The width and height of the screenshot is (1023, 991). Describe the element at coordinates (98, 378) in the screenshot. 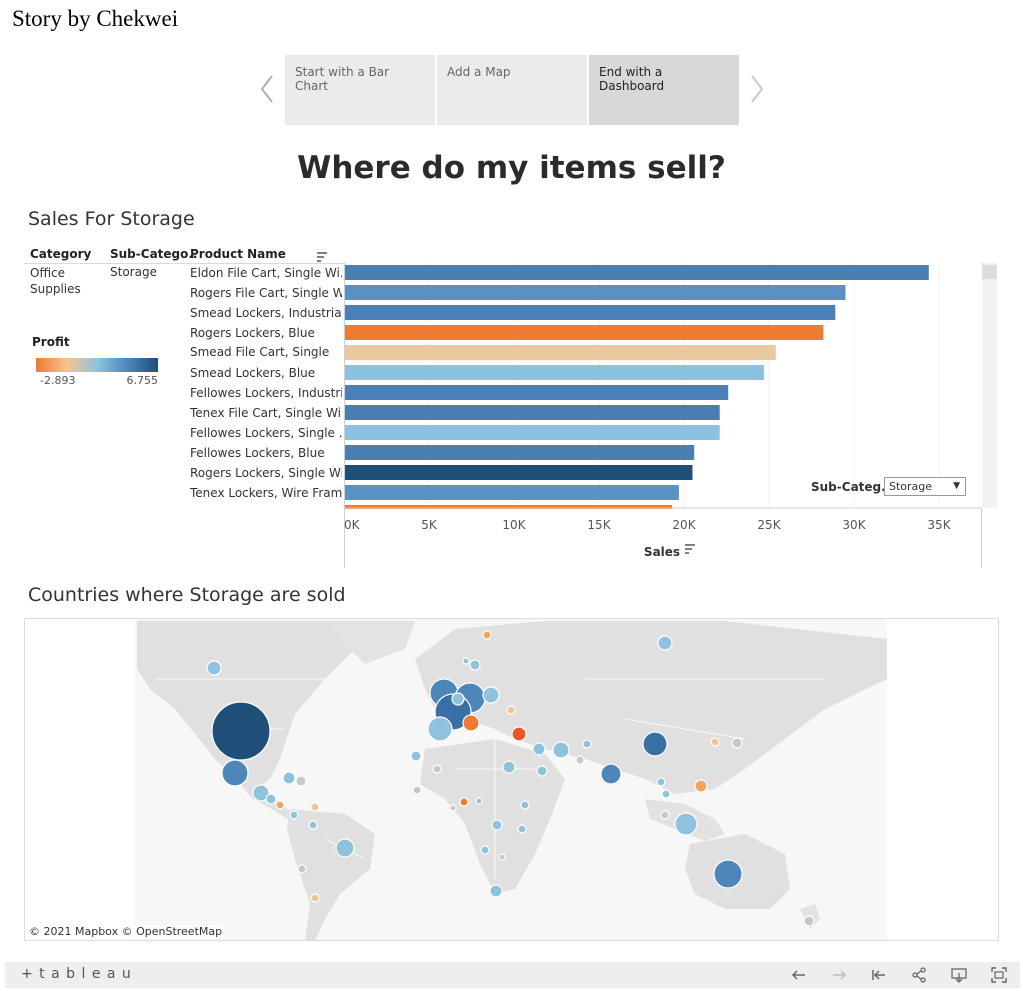

I see `profit-legend-labels: -2,893 6,755` at that location.